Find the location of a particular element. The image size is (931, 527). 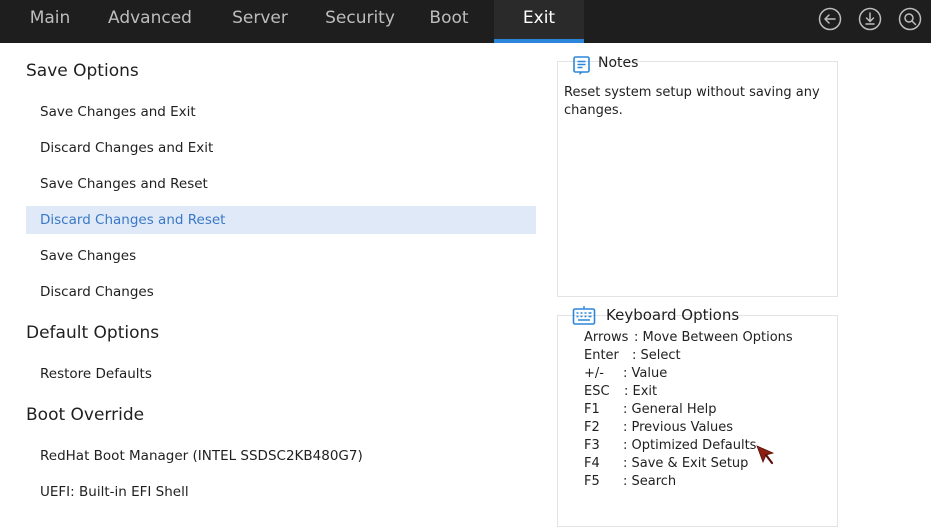

kb-desc: : Previous Values is located at coordinates (678, 427).